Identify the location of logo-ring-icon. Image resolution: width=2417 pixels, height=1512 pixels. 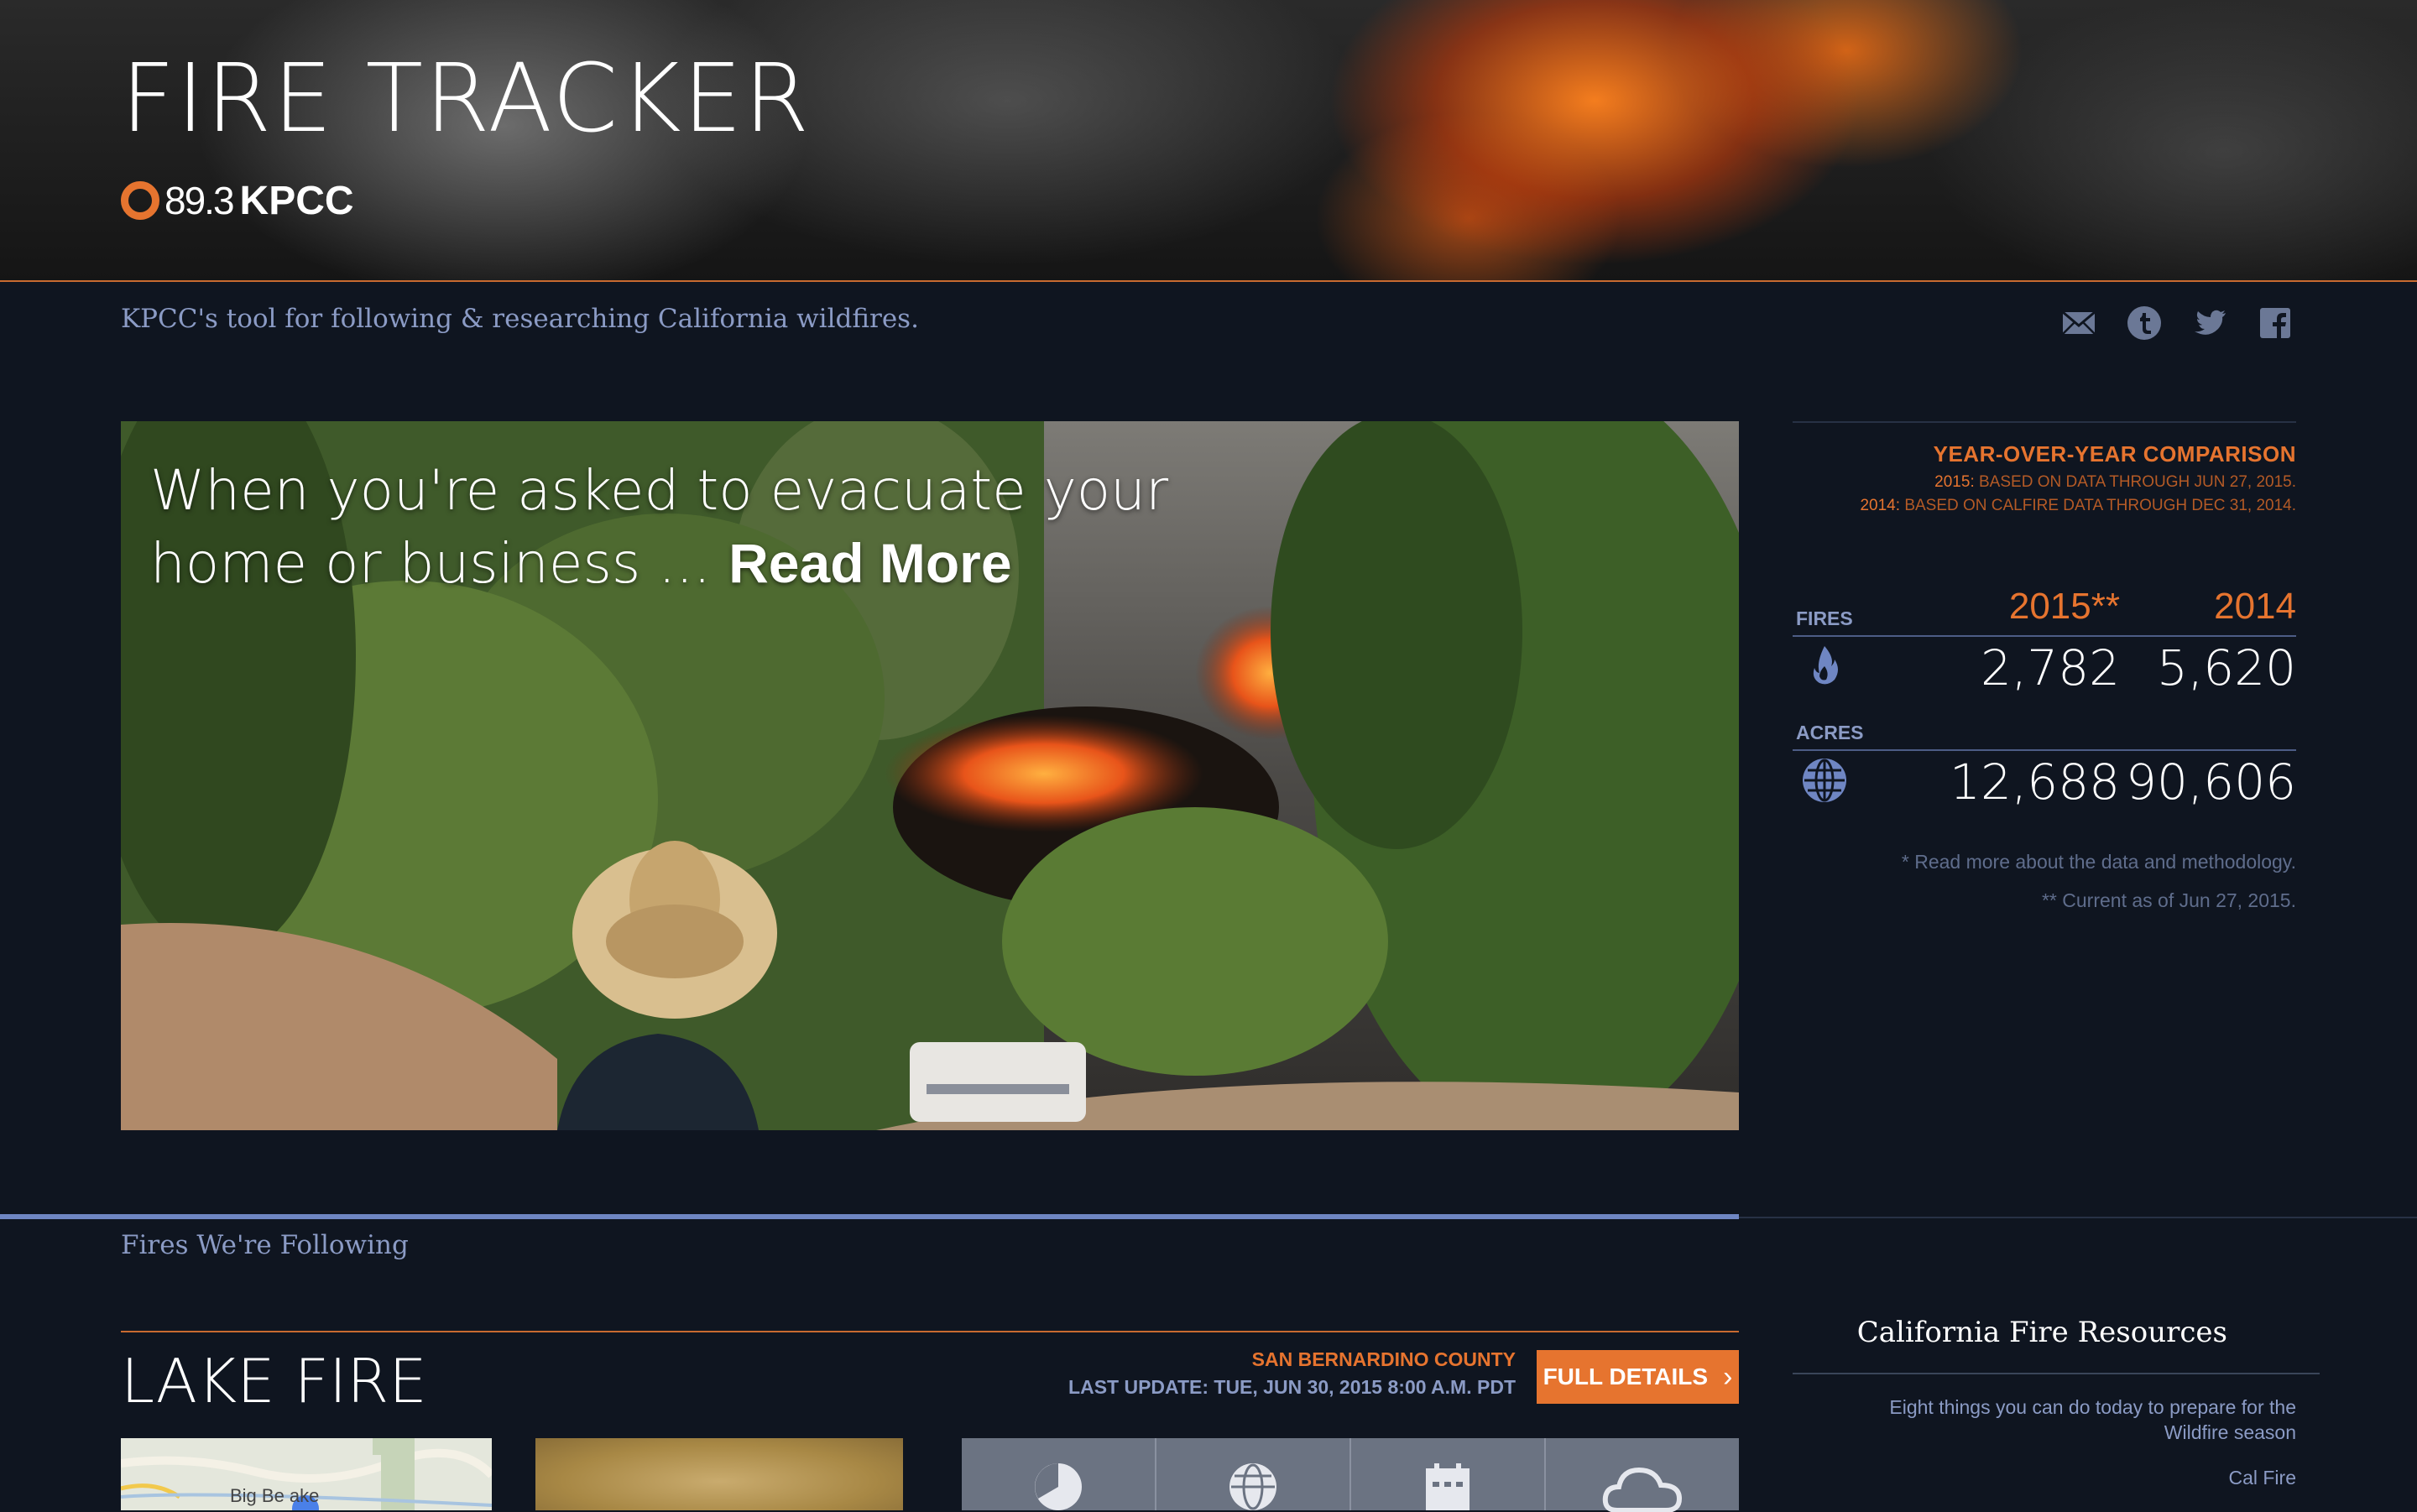
(140, 201).